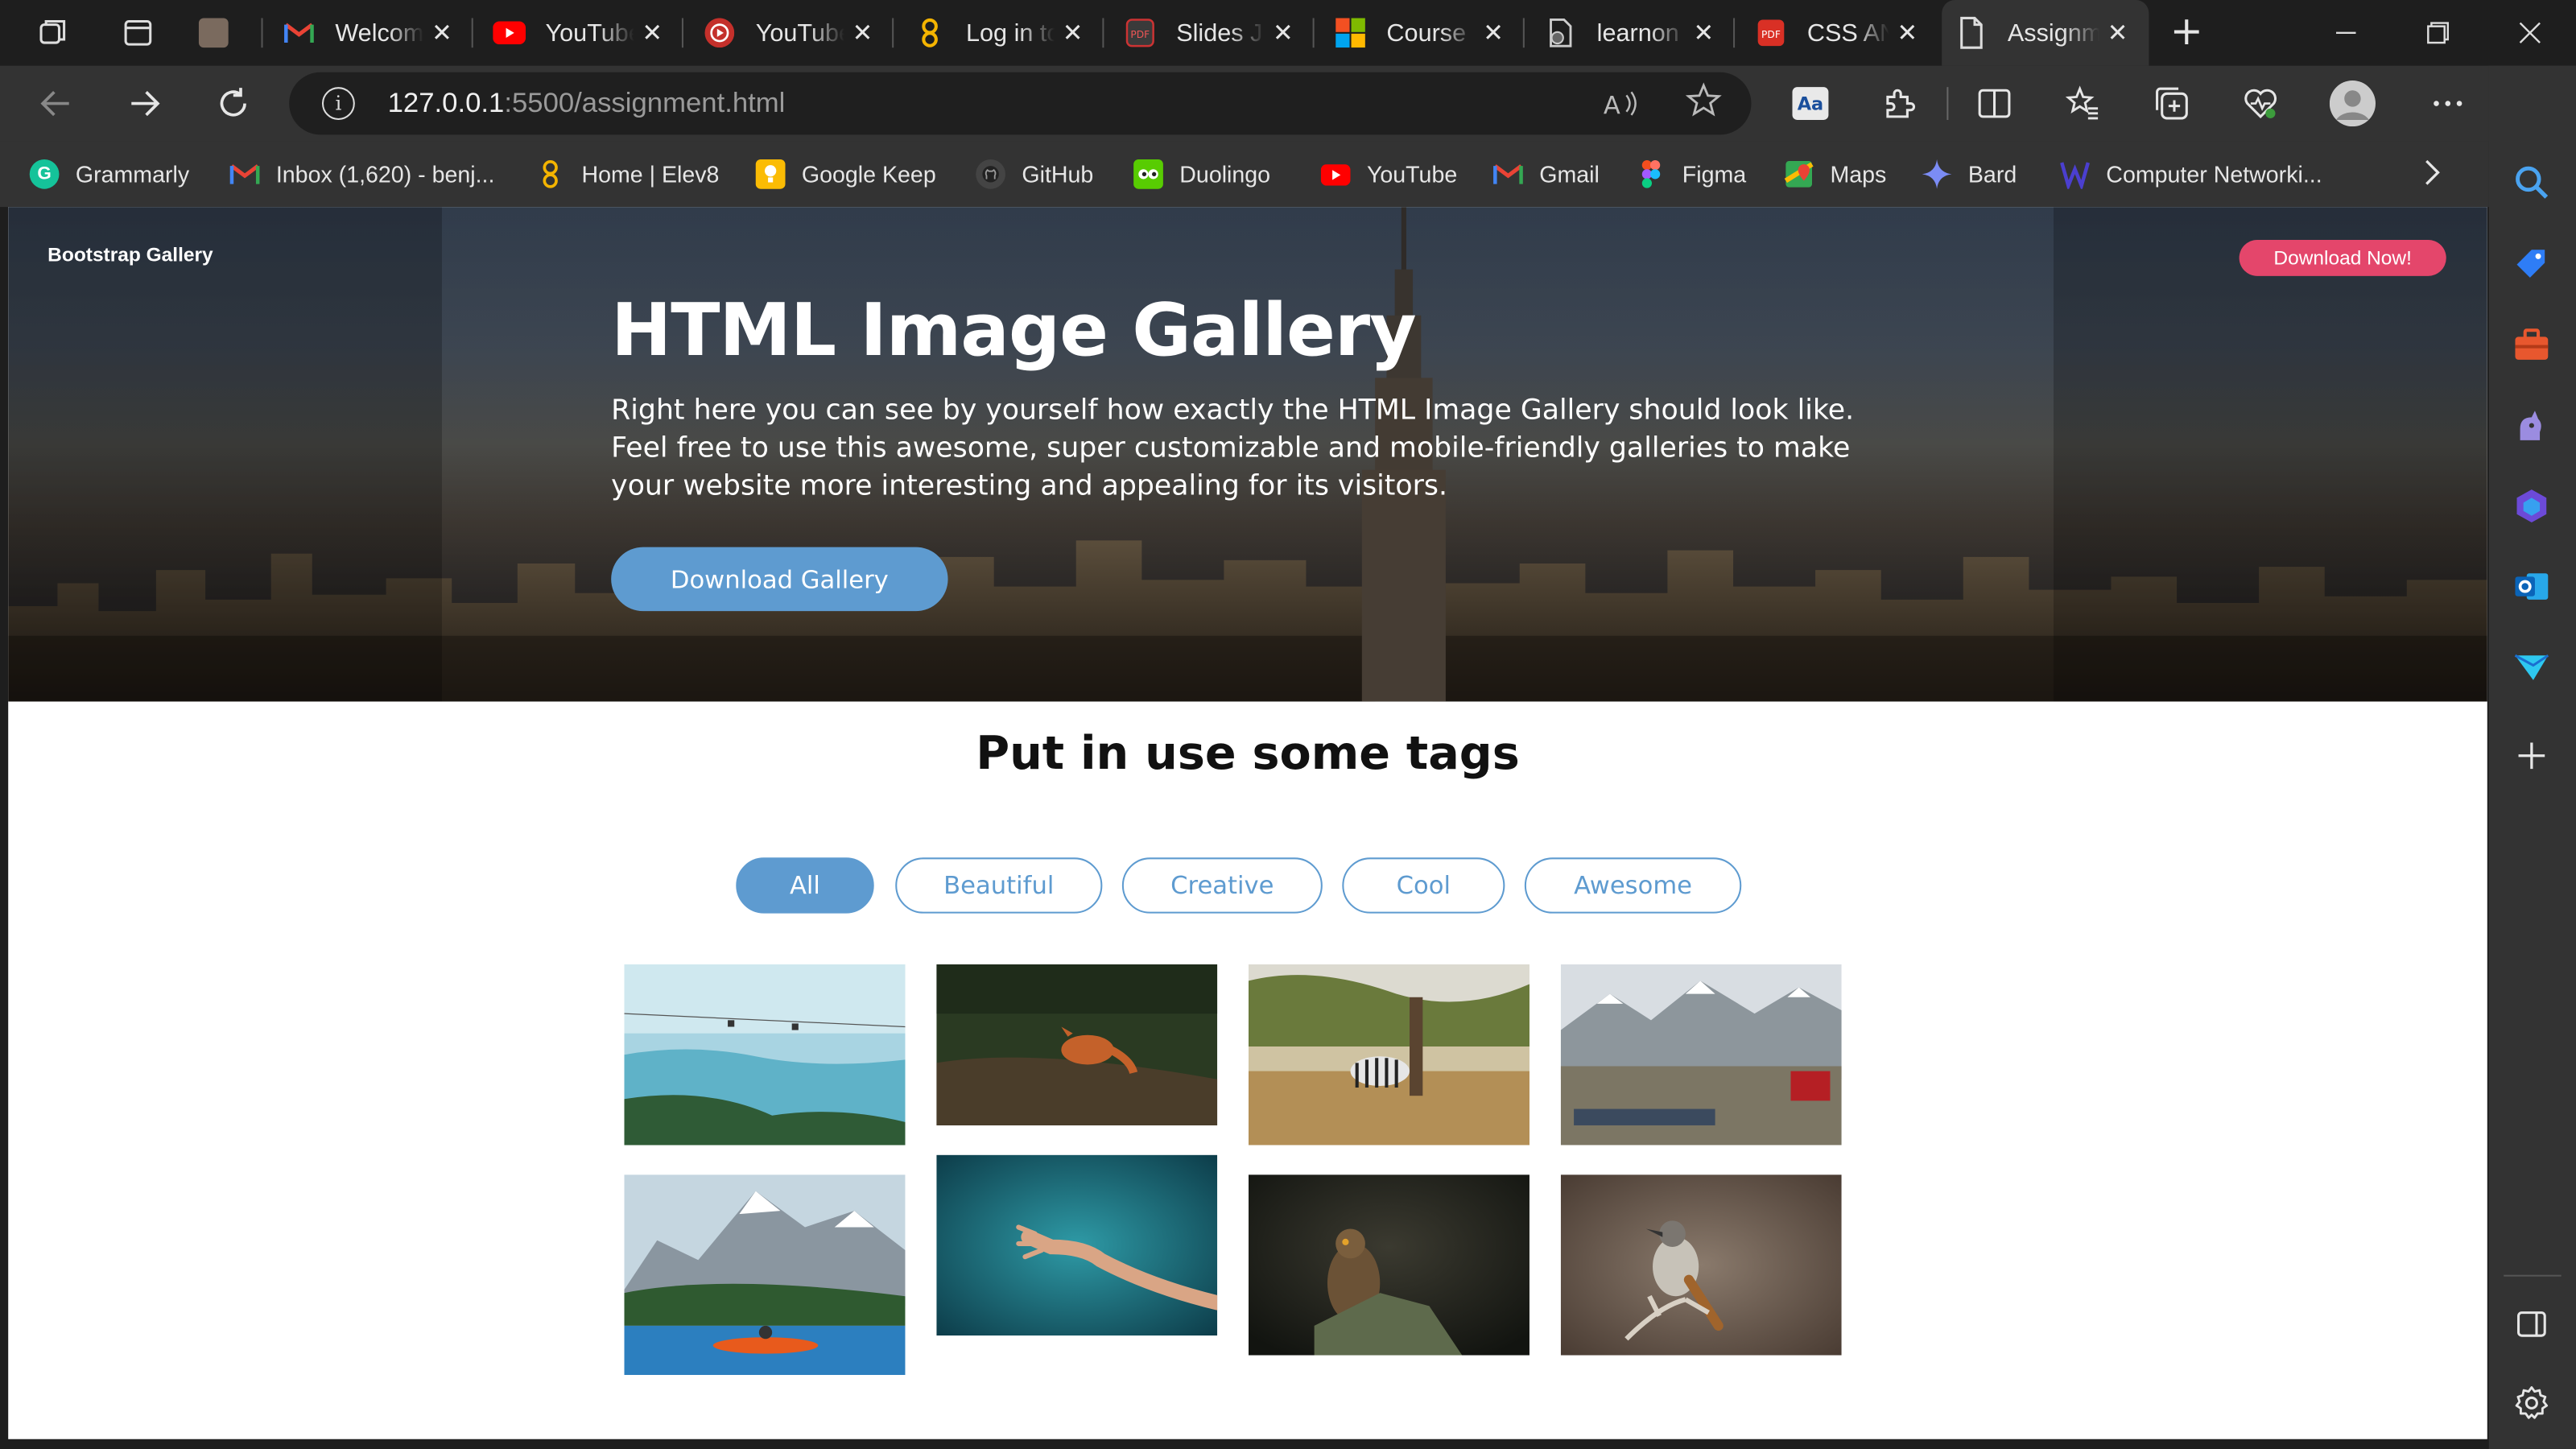 This screenshot has height=1449, width=2576. I want to click on youtube-icon, so click(1335, 174).